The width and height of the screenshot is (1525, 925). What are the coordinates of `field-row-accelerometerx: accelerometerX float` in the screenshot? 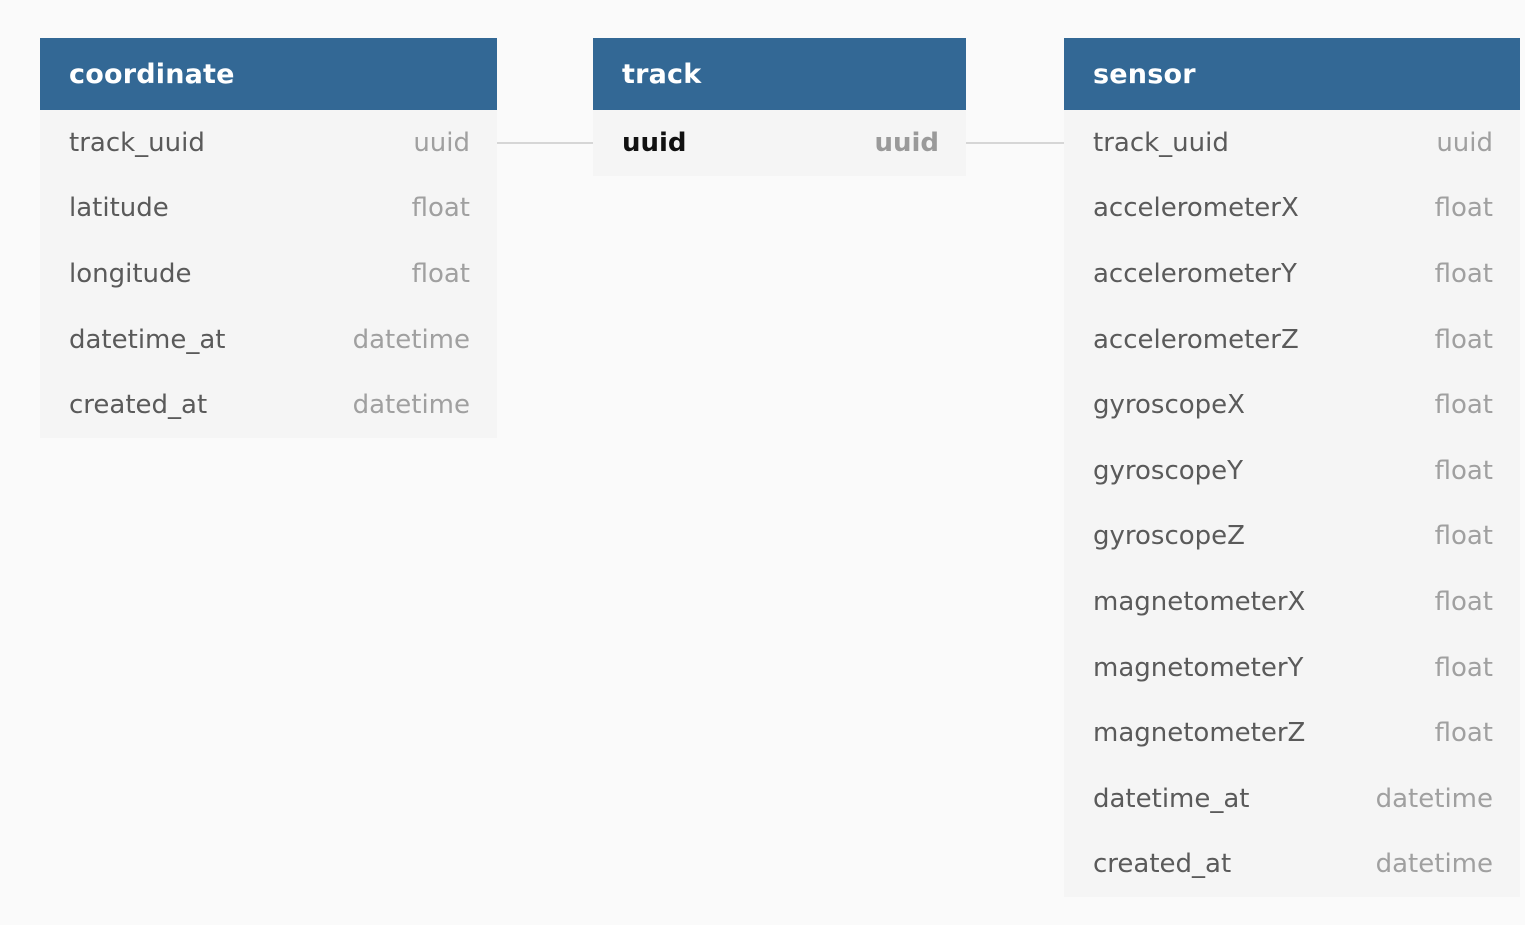 It's located at (1292, 209).